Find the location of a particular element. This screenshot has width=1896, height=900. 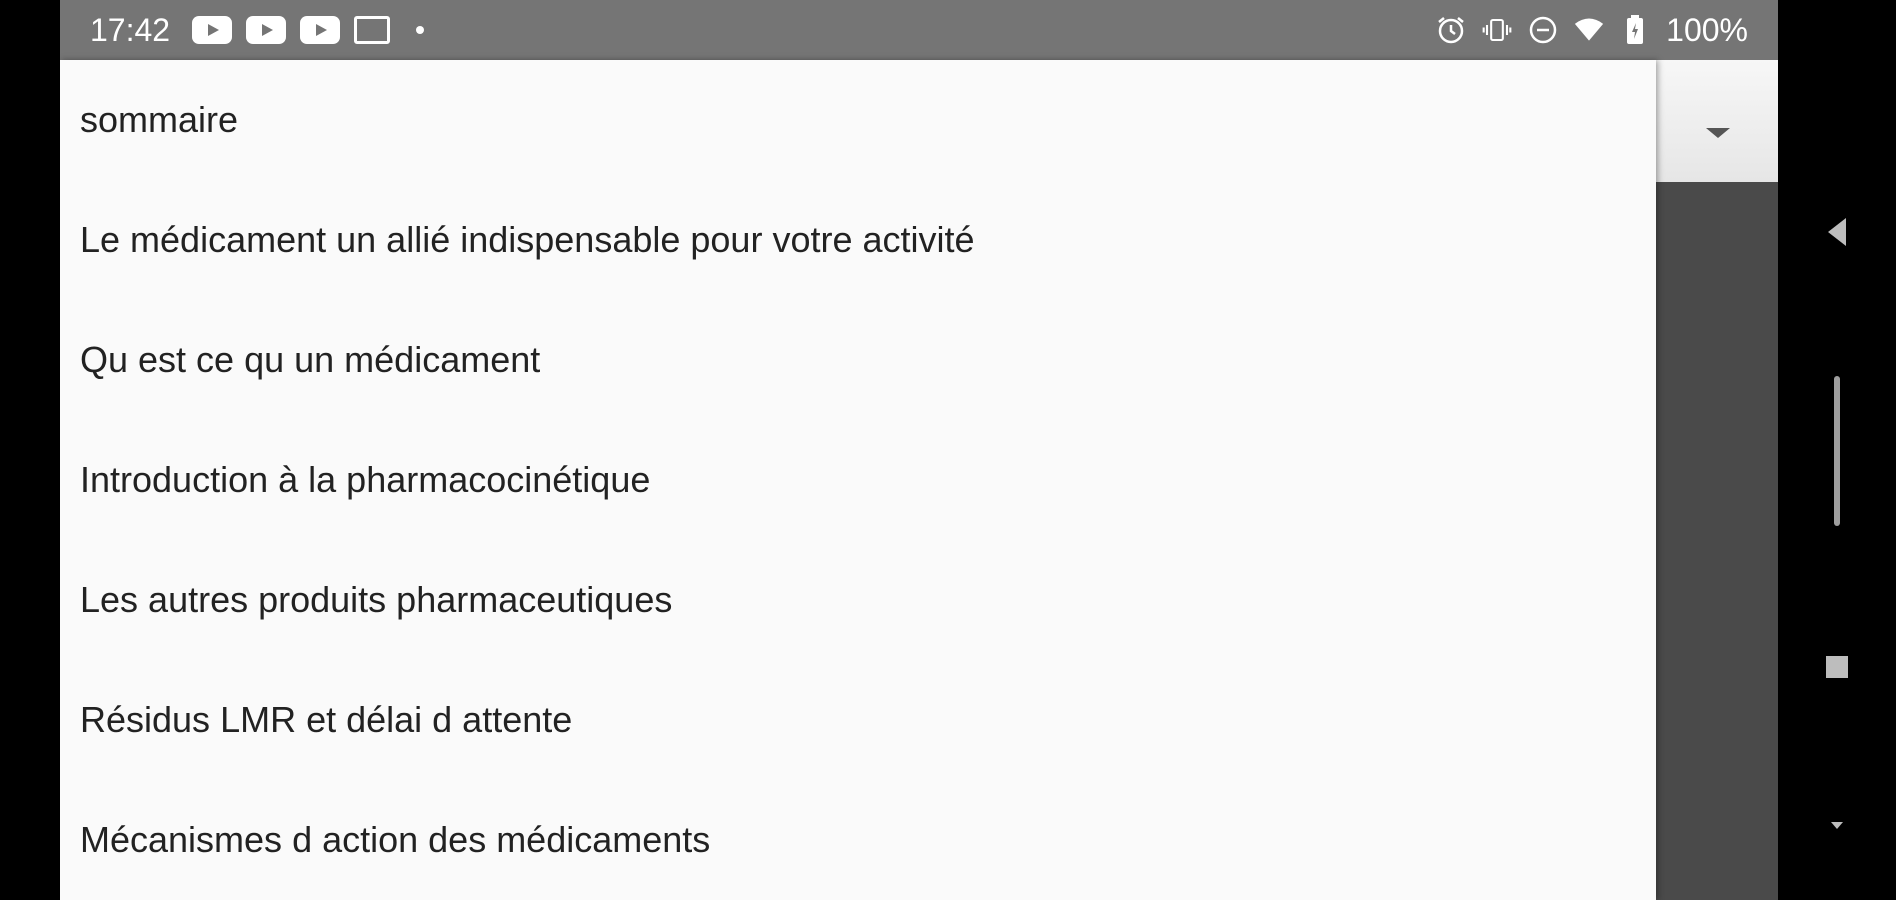

recents-icon is located at coordinates (1837, 667).